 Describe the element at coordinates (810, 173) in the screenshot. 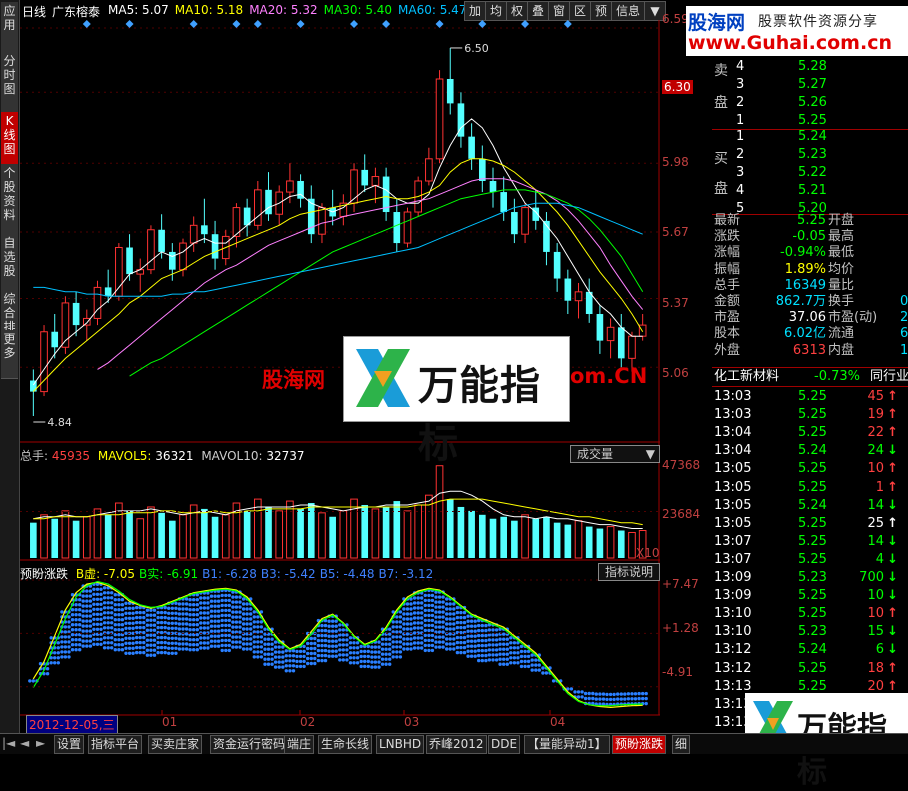

I see `buy-row-2: 3 5.22` at that location.